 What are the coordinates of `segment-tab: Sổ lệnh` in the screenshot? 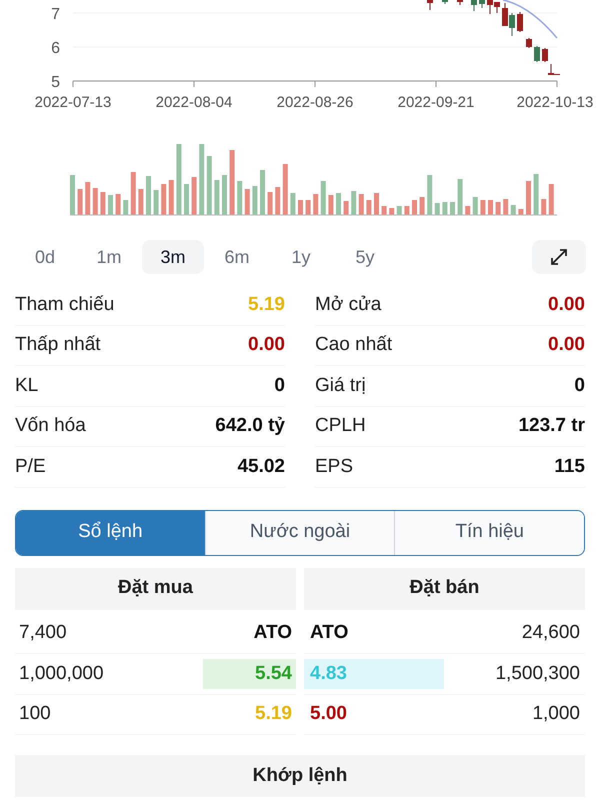 It's located at (110, 532).